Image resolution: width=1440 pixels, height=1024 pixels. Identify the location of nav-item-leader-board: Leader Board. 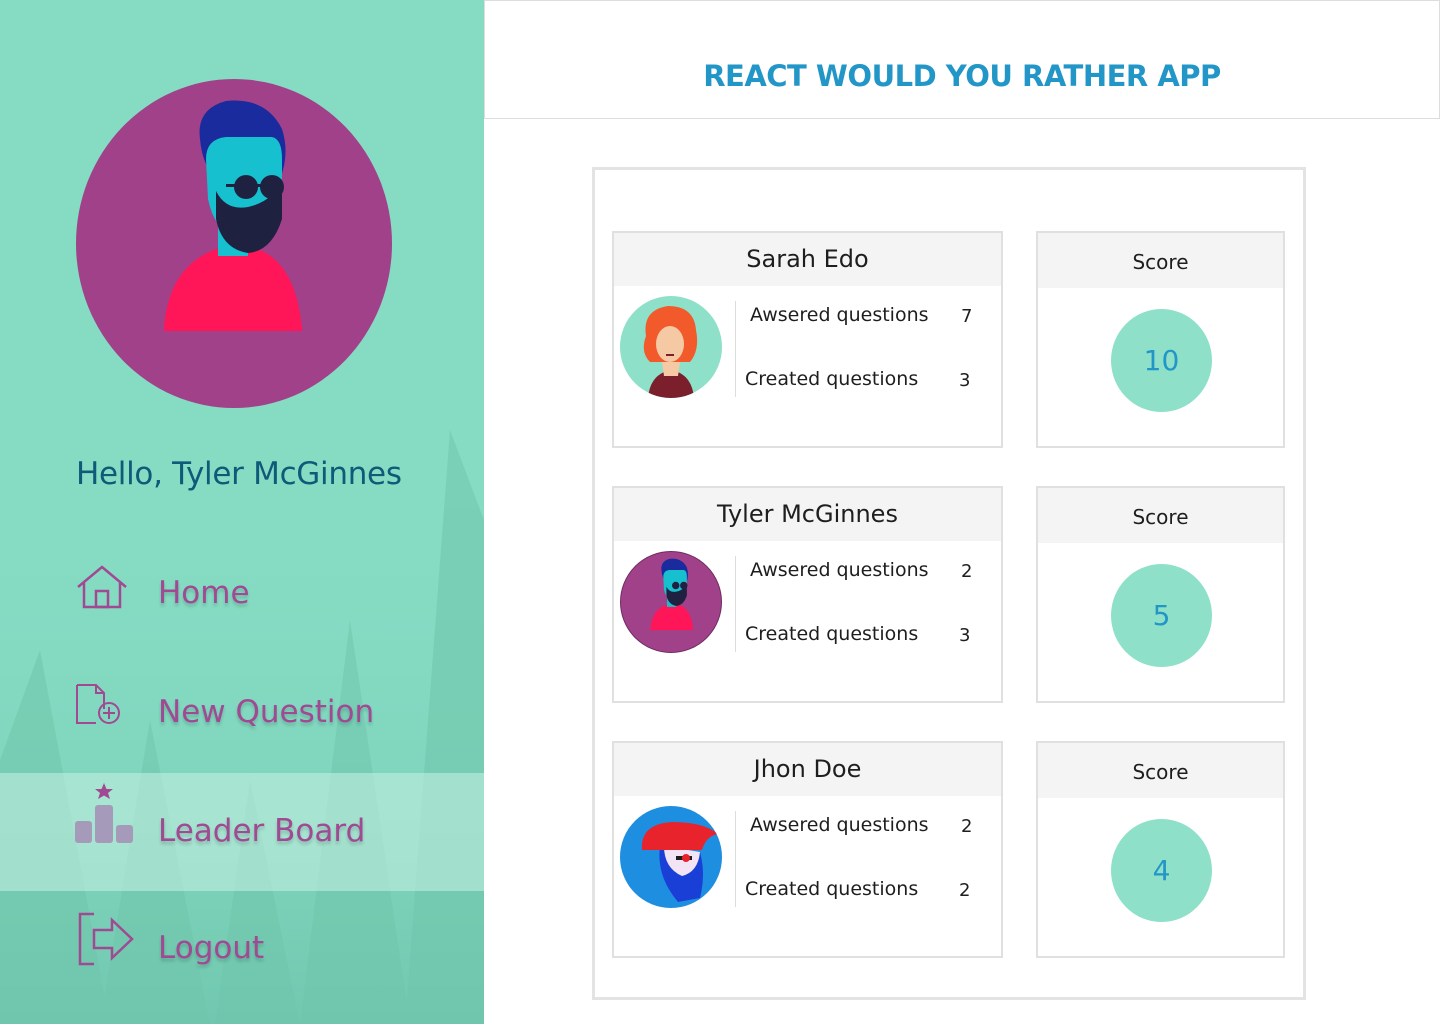
(242, 832).